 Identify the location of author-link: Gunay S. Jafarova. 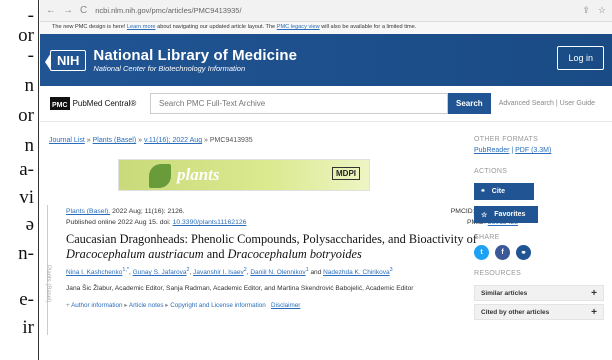
(160, 272).